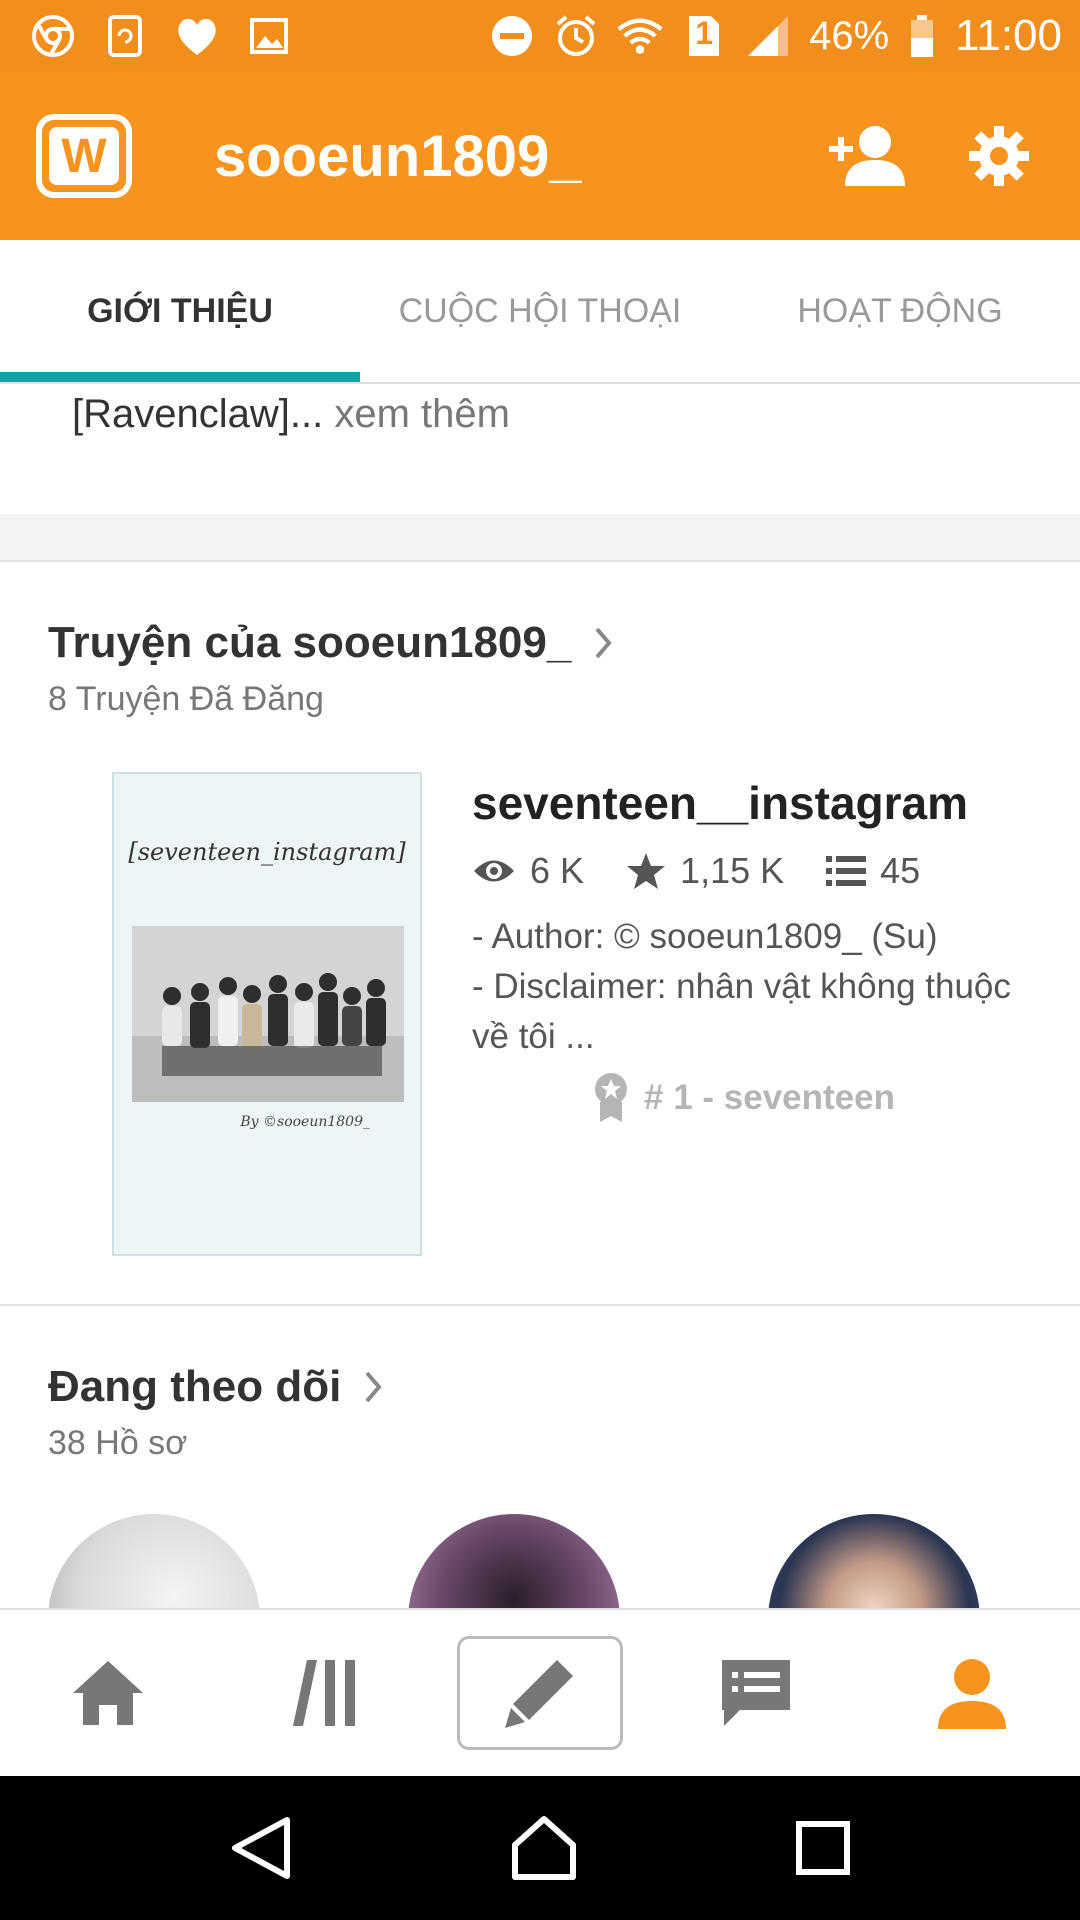 The height and width of the screenshot is (1920, 1080). I want to click on cover-title: [seventeen_instagram], so click(267, 852).